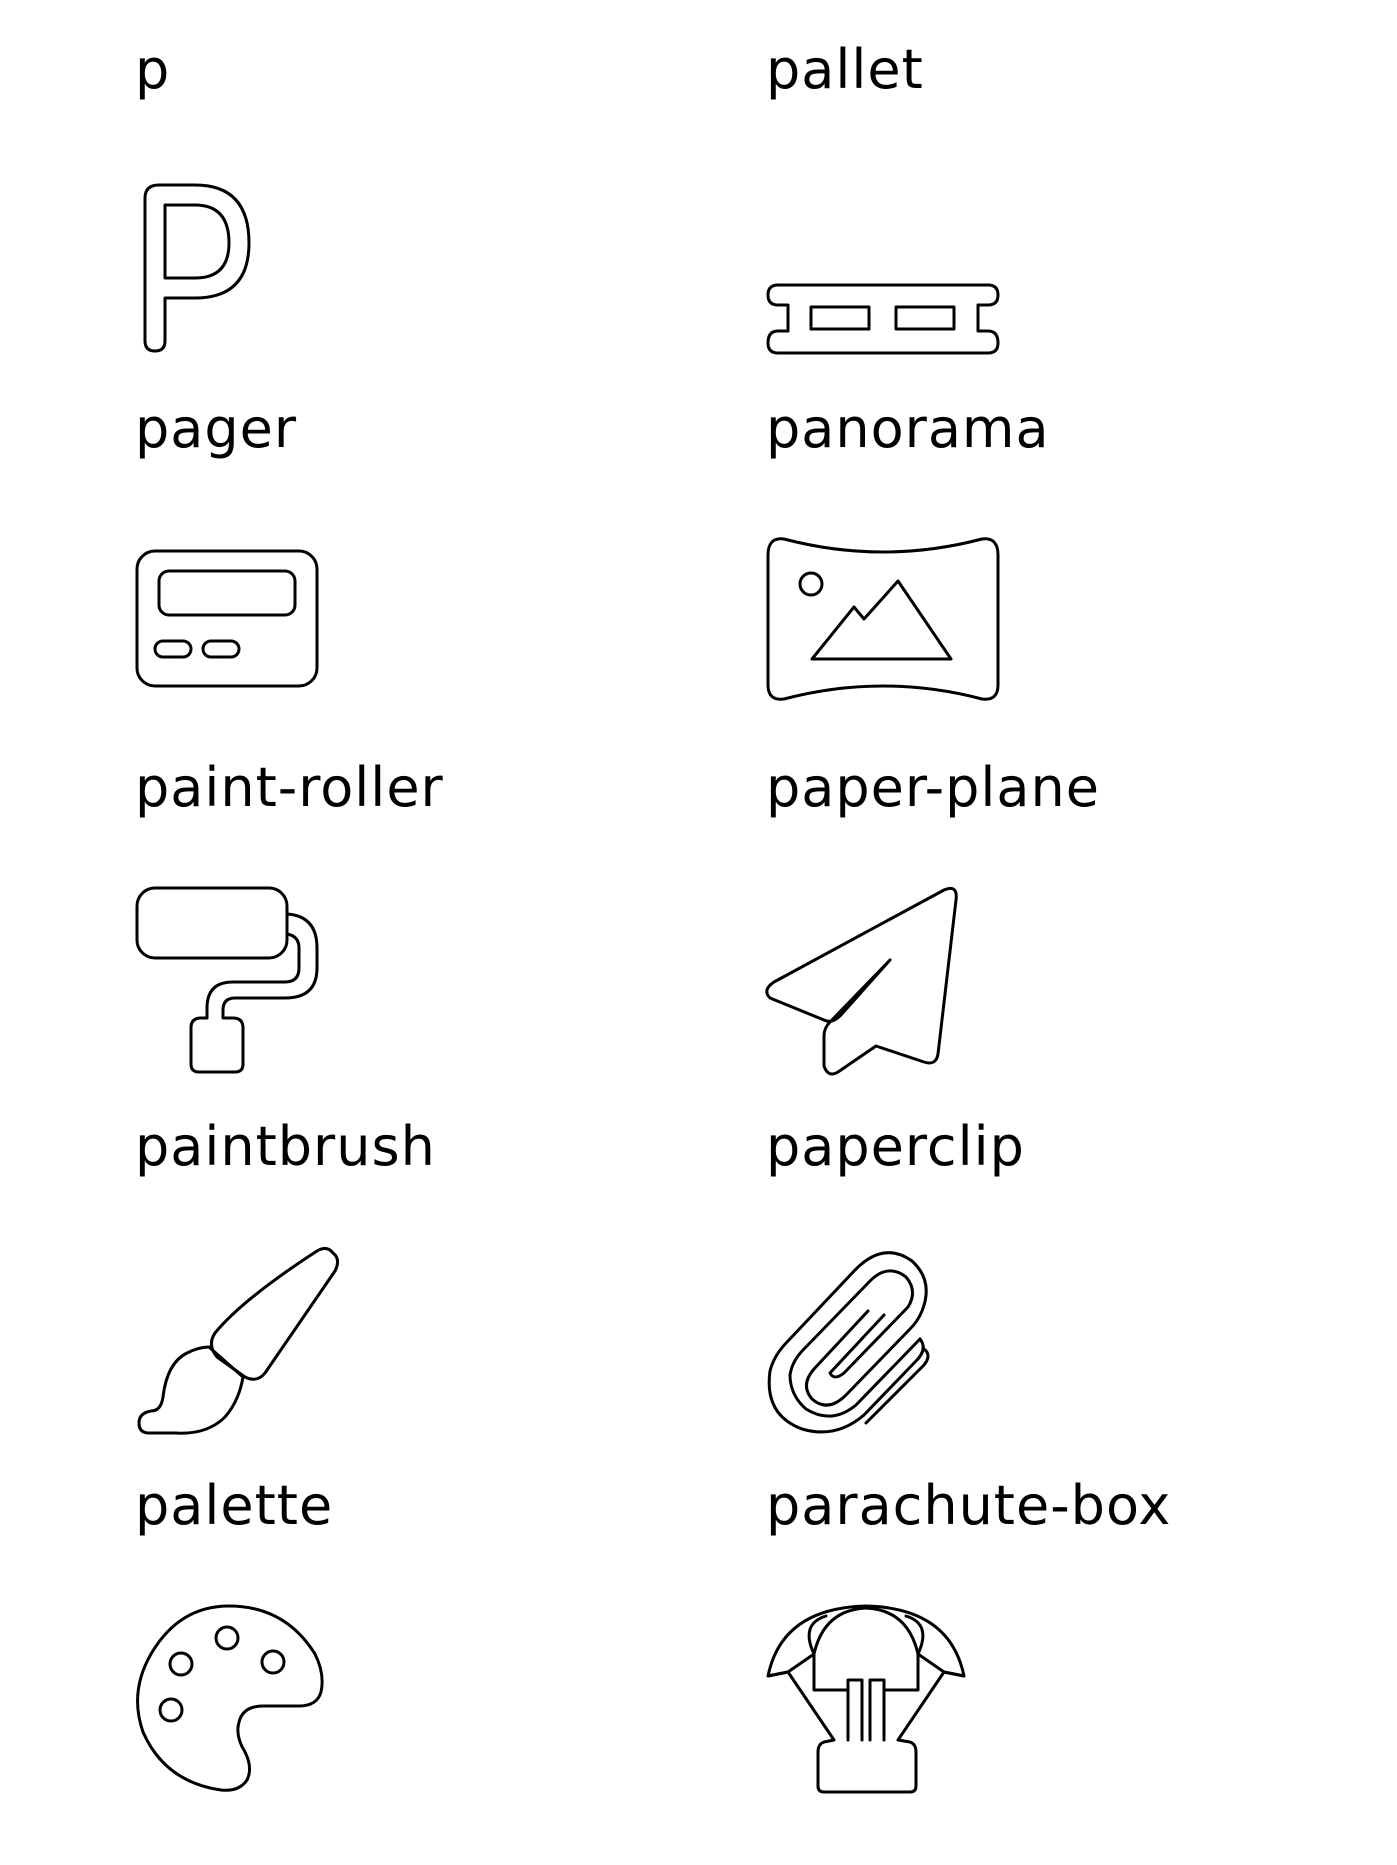  I want to click on palette-icon, so click(230, 1698).